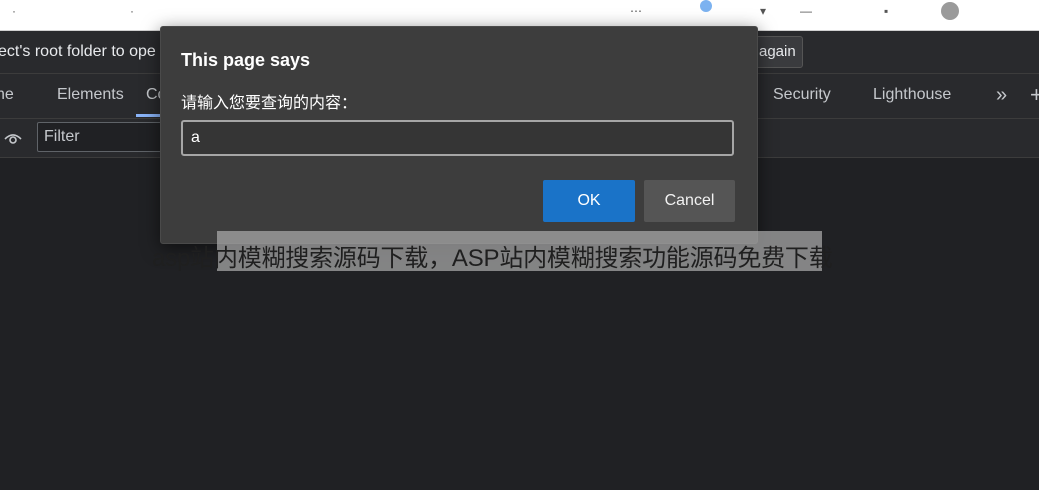 The height and width of the screenshot is (490, 1039). I want to click on tab-elements: Elements, so click(90, 95).